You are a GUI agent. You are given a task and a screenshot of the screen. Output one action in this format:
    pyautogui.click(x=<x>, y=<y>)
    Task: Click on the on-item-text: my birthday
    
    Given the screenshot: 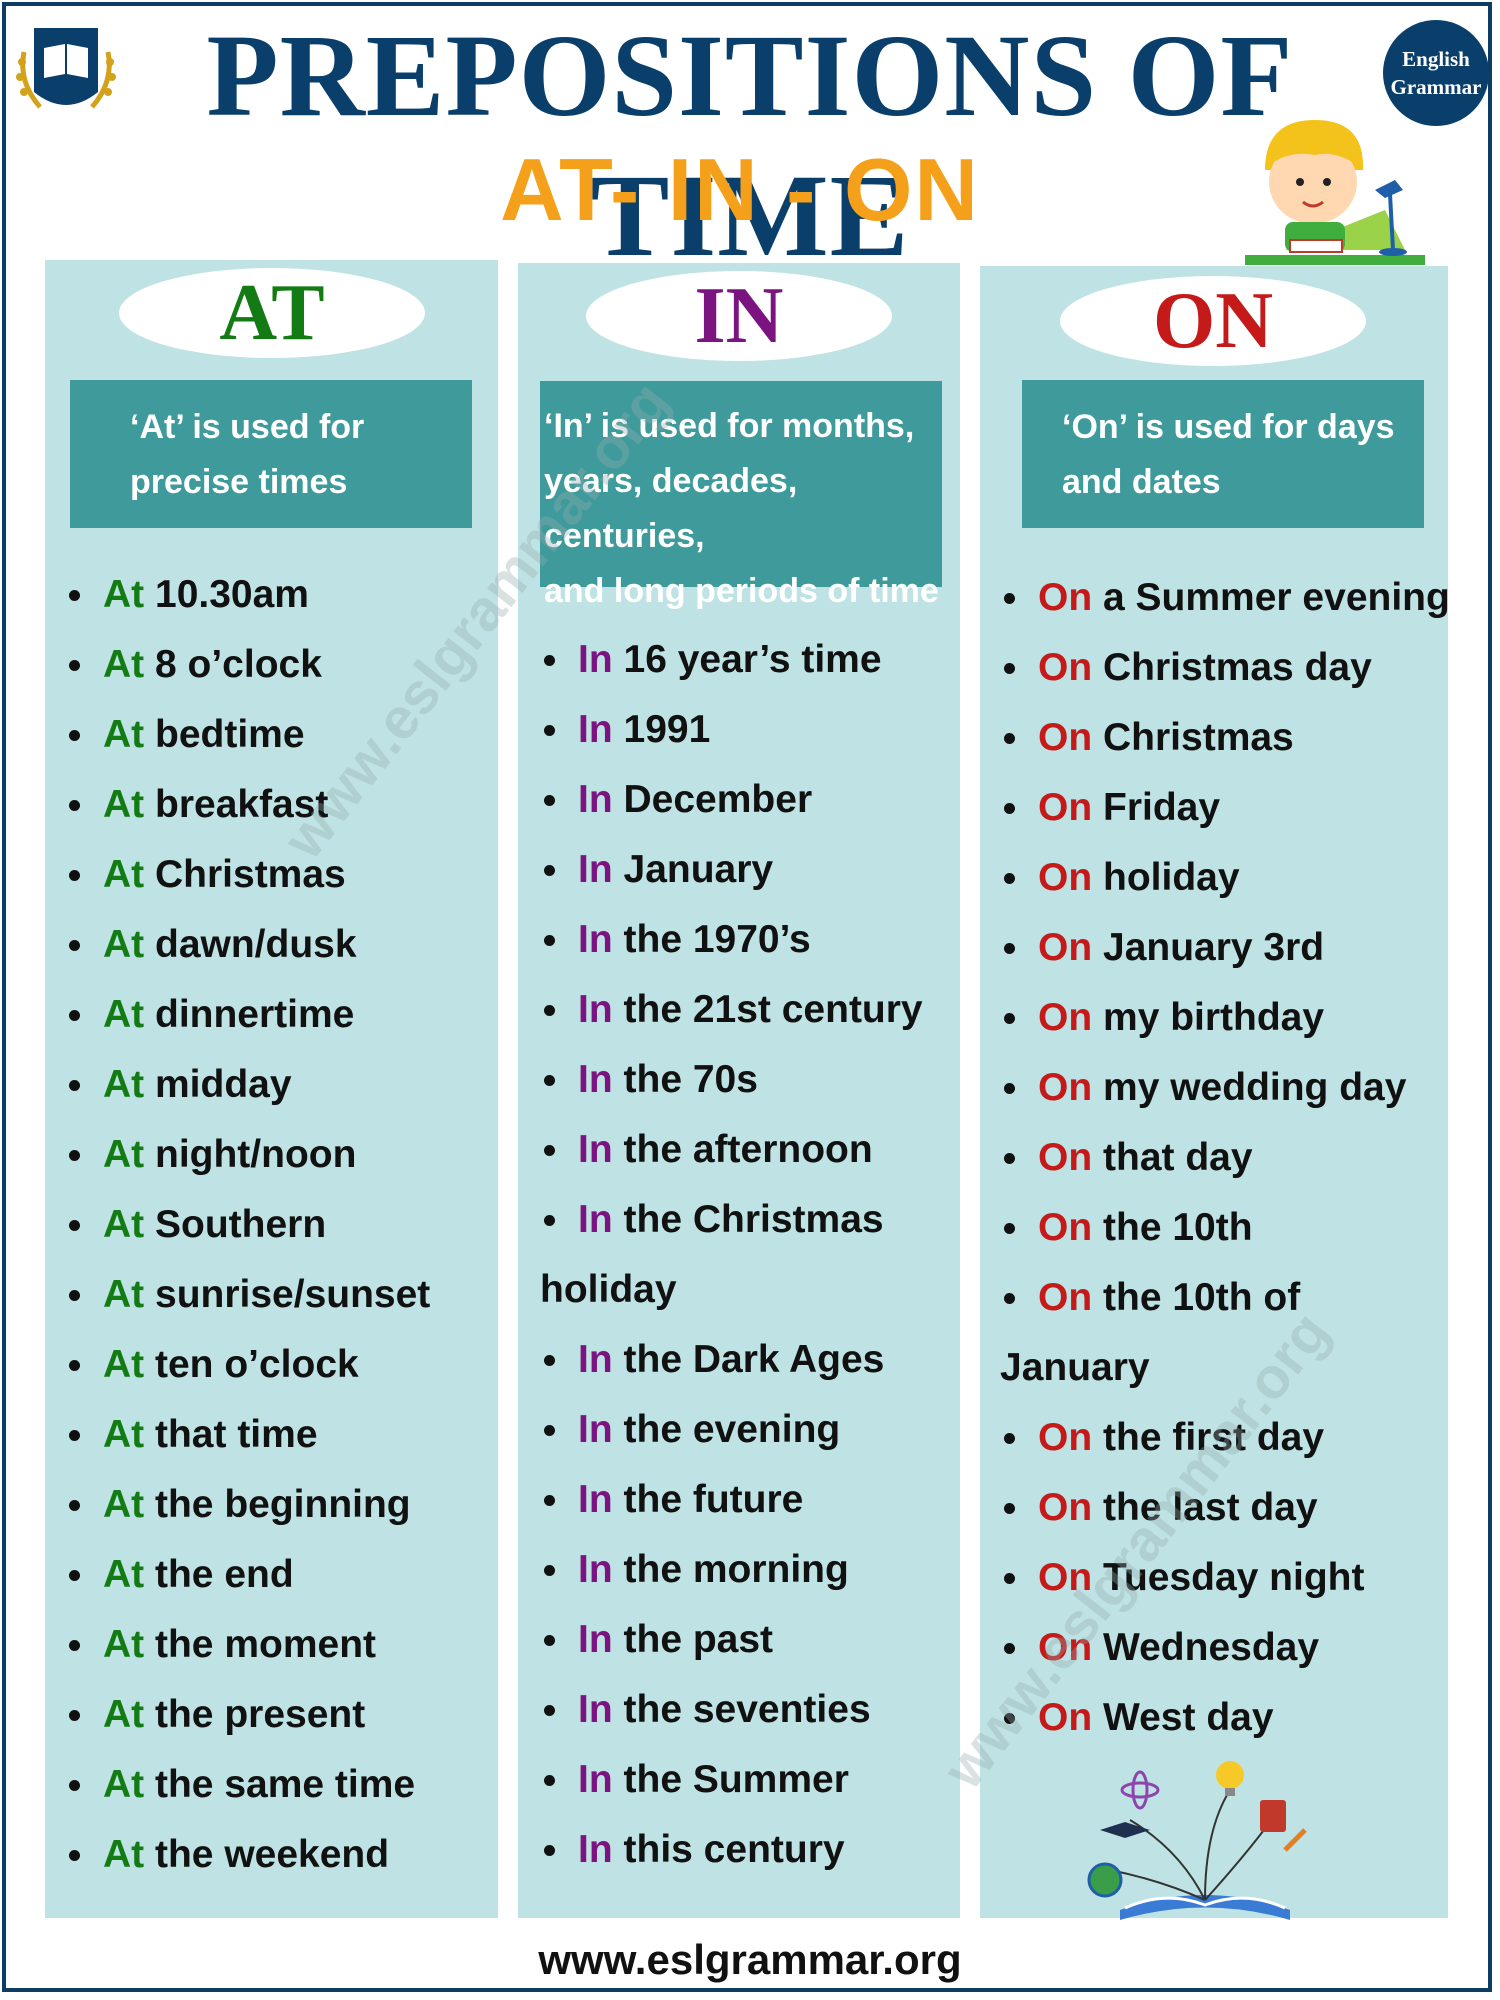 What is the action you would take?
    pyautogui.click(x=1214, y=1017)
    